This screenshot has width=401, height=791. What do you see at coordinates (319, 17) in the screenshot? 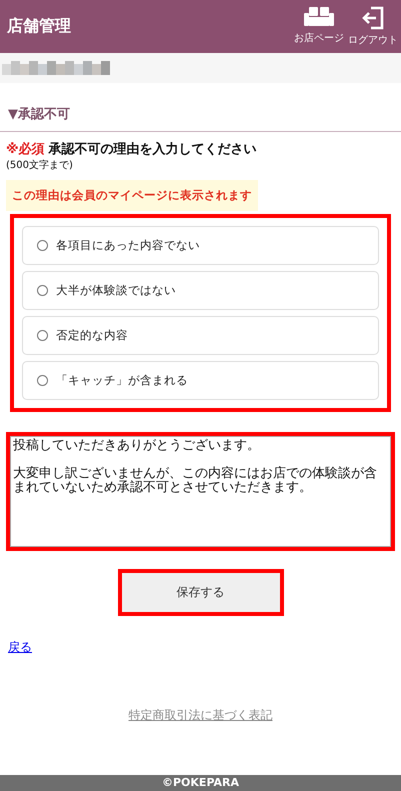
I see `sofa-icon` at bounding box center [319, 17].